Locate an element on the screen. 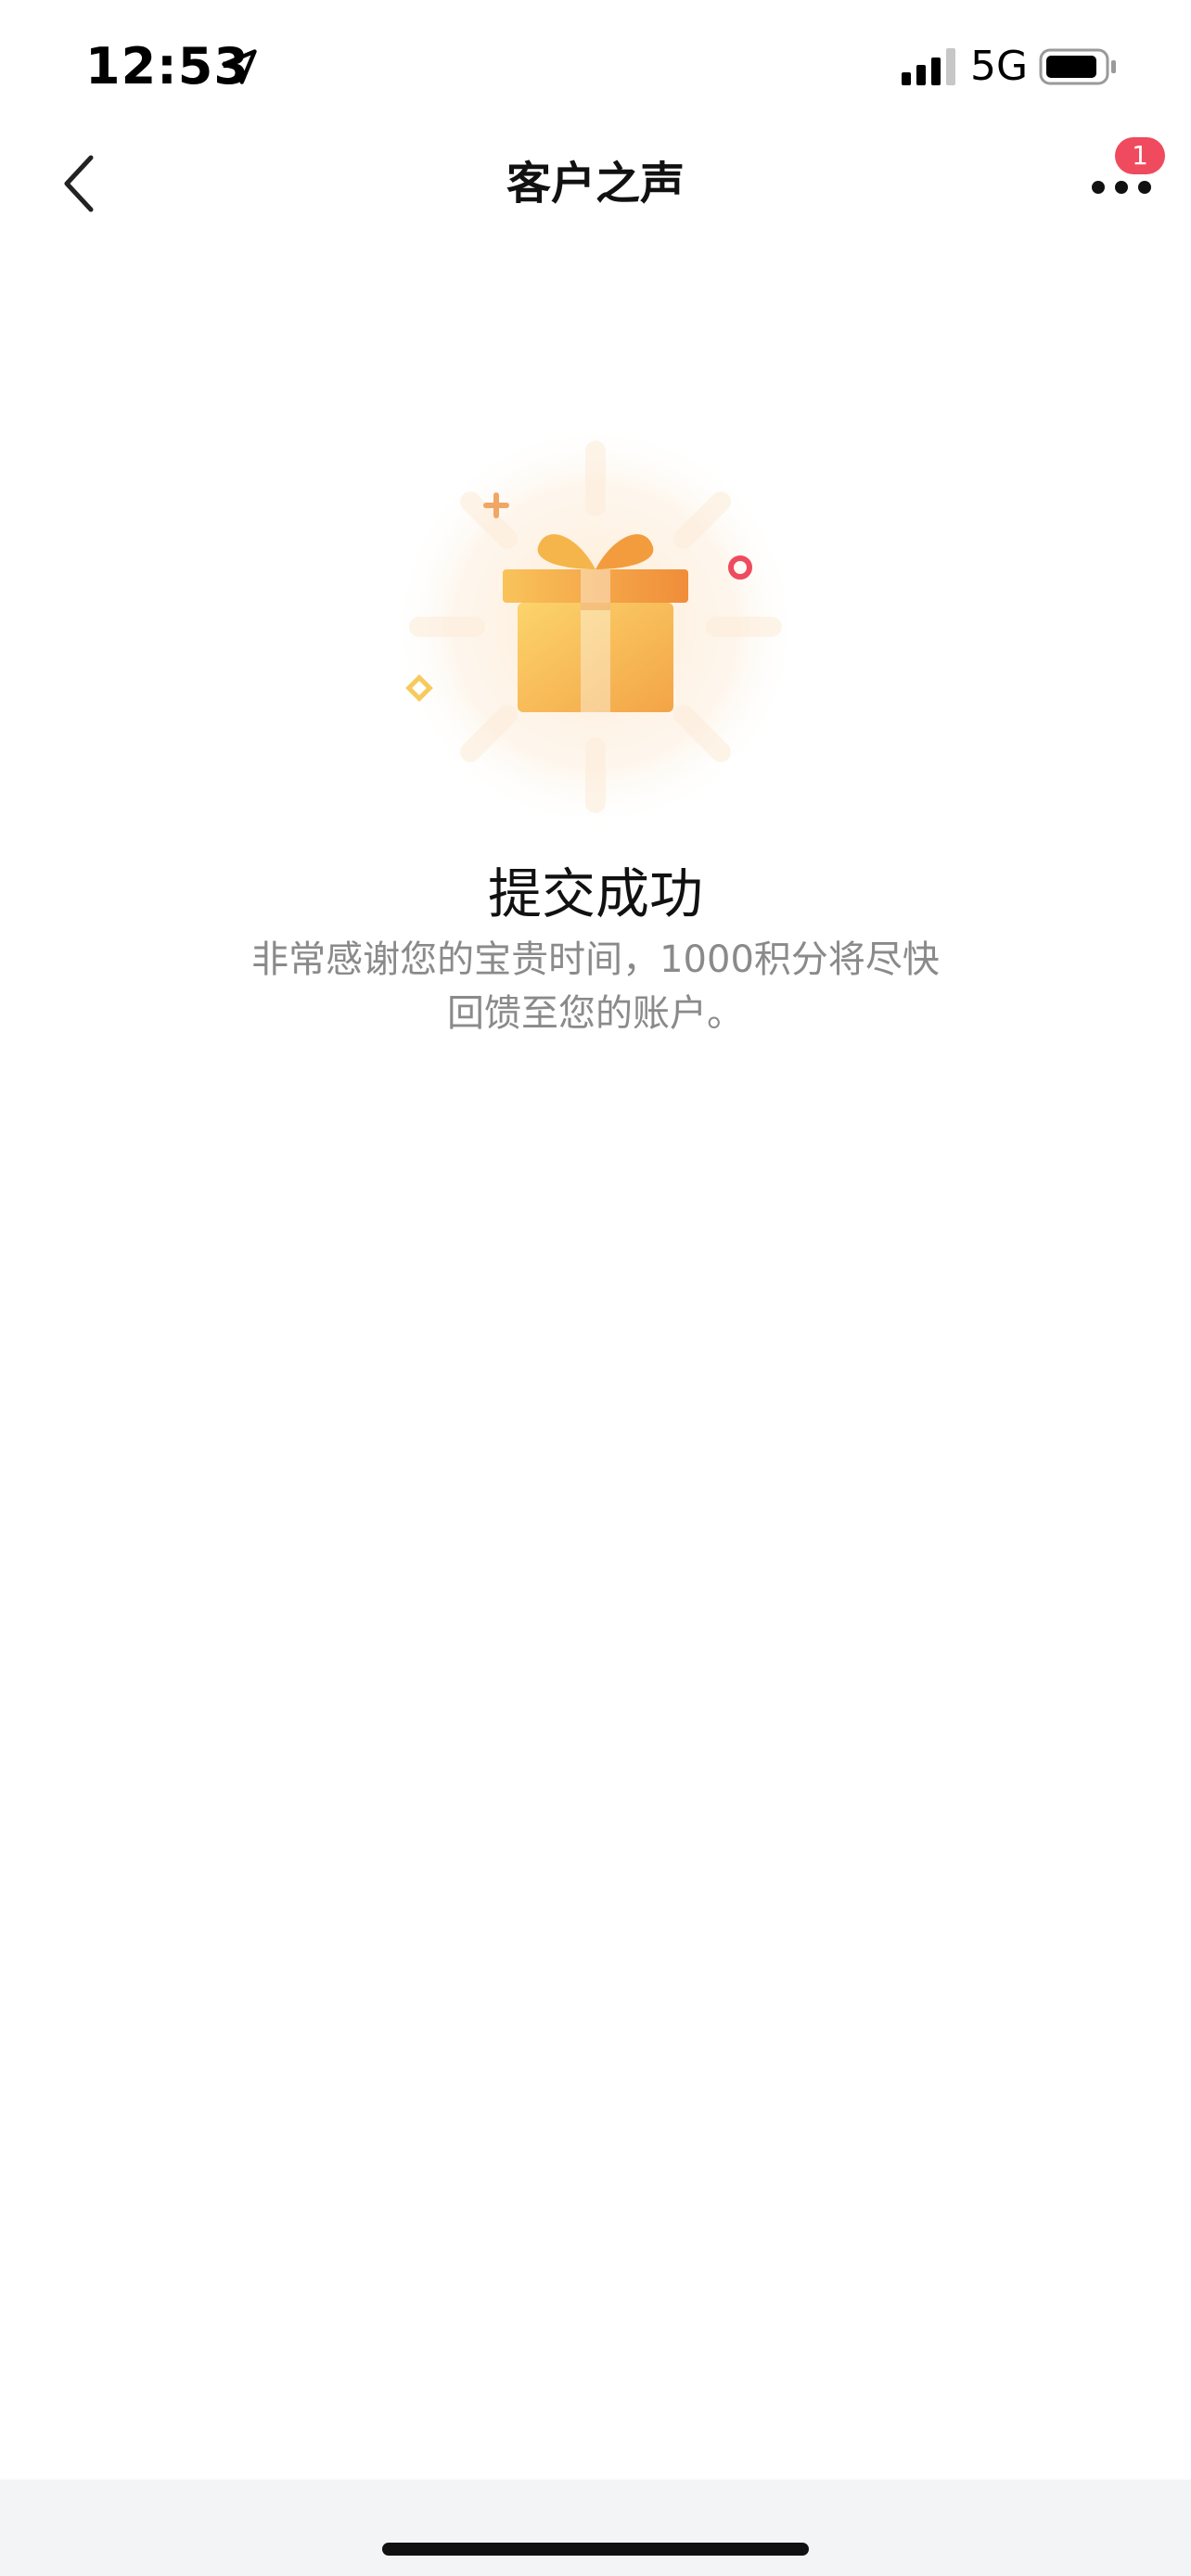 The image size is (1191, 2576). signal-icon is located at coordinates (929, 66).